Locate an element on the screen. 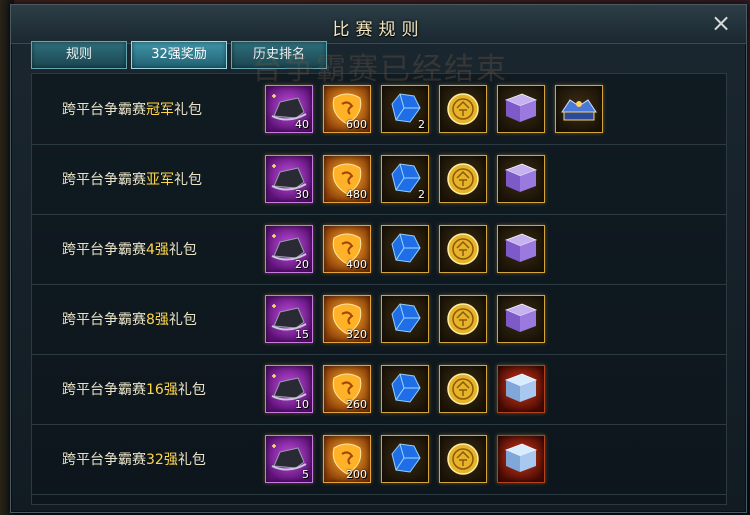 The image size is (750, 515). item-quantity: 5 is located at coordinates (305, 474).